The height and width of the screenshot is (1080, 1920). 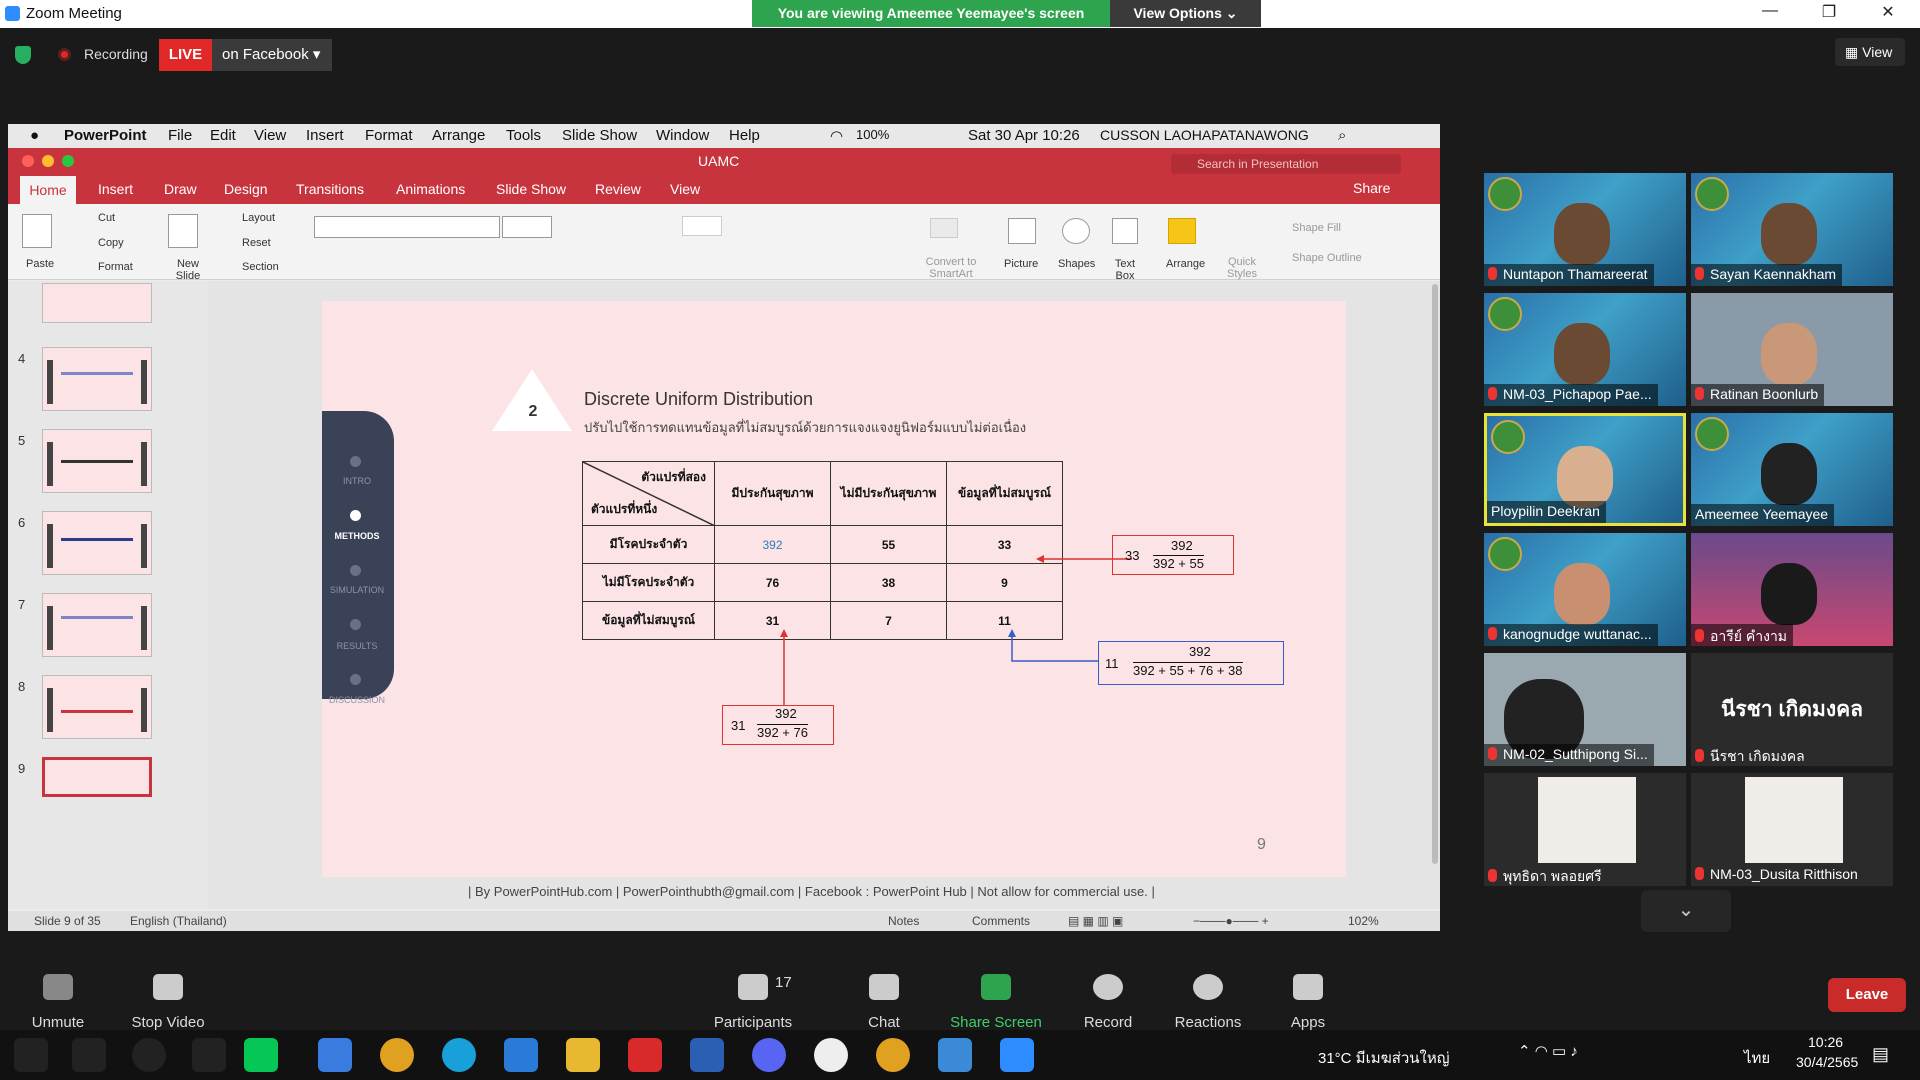 I want to click on edge-icon, so click(x=459, y=1055).